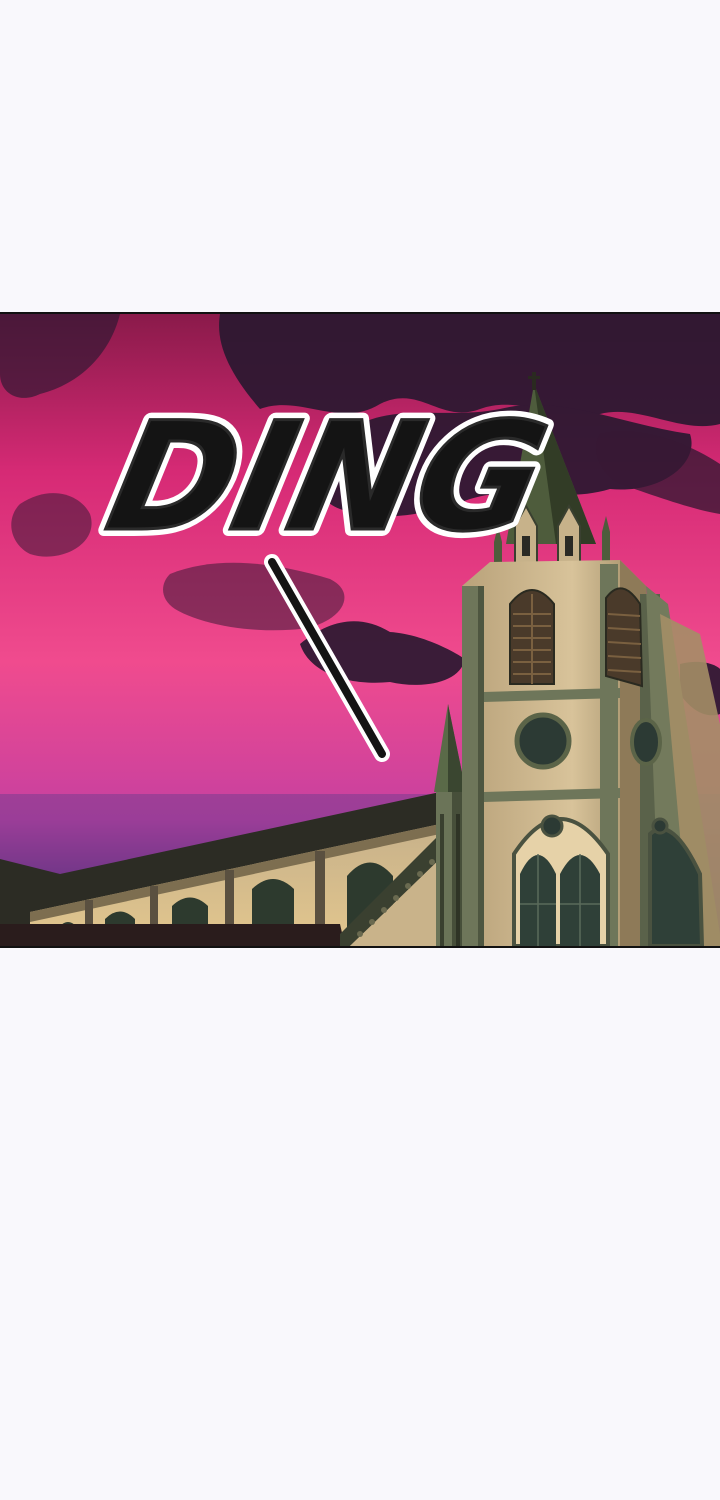 The image size is (720, 1500). I want to click on sfx-ding-text: DING, so click(328, 477).